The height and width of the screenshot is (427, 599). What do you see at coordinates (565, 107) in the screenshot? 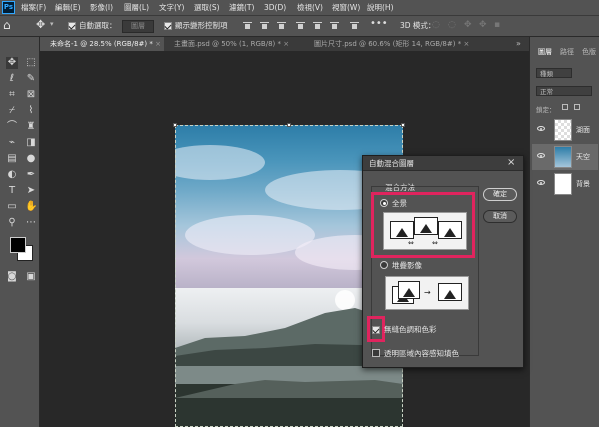
I see `lock-transparency-icon` at bounding box center [565, 107].